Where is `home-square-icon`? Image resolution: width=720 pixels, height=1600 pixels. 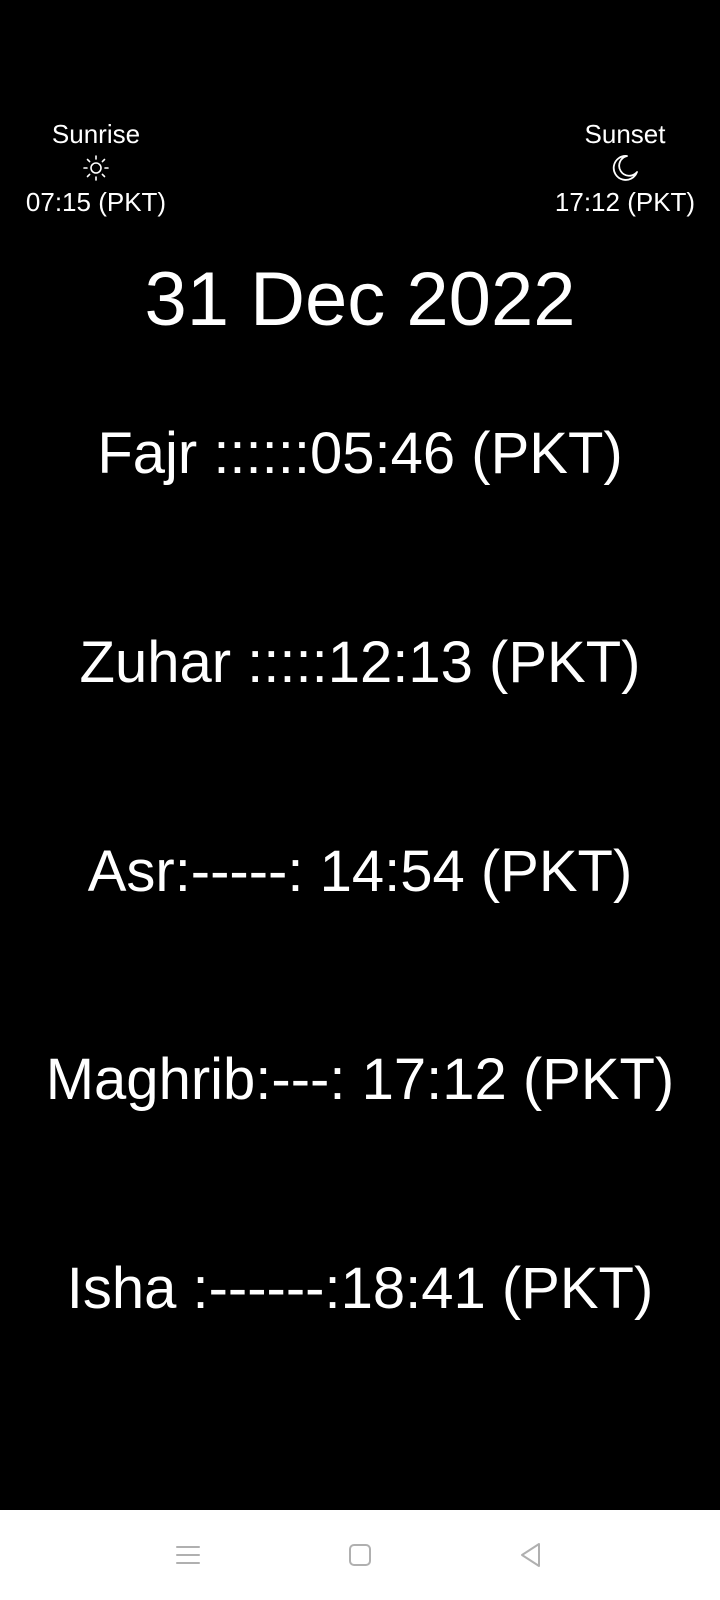 home-square-icon is located at coordinates (360, 1555).